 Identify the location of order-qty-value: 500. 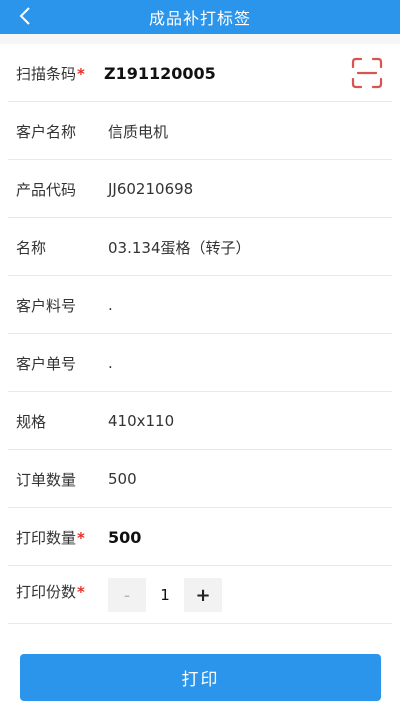
(122, 479).